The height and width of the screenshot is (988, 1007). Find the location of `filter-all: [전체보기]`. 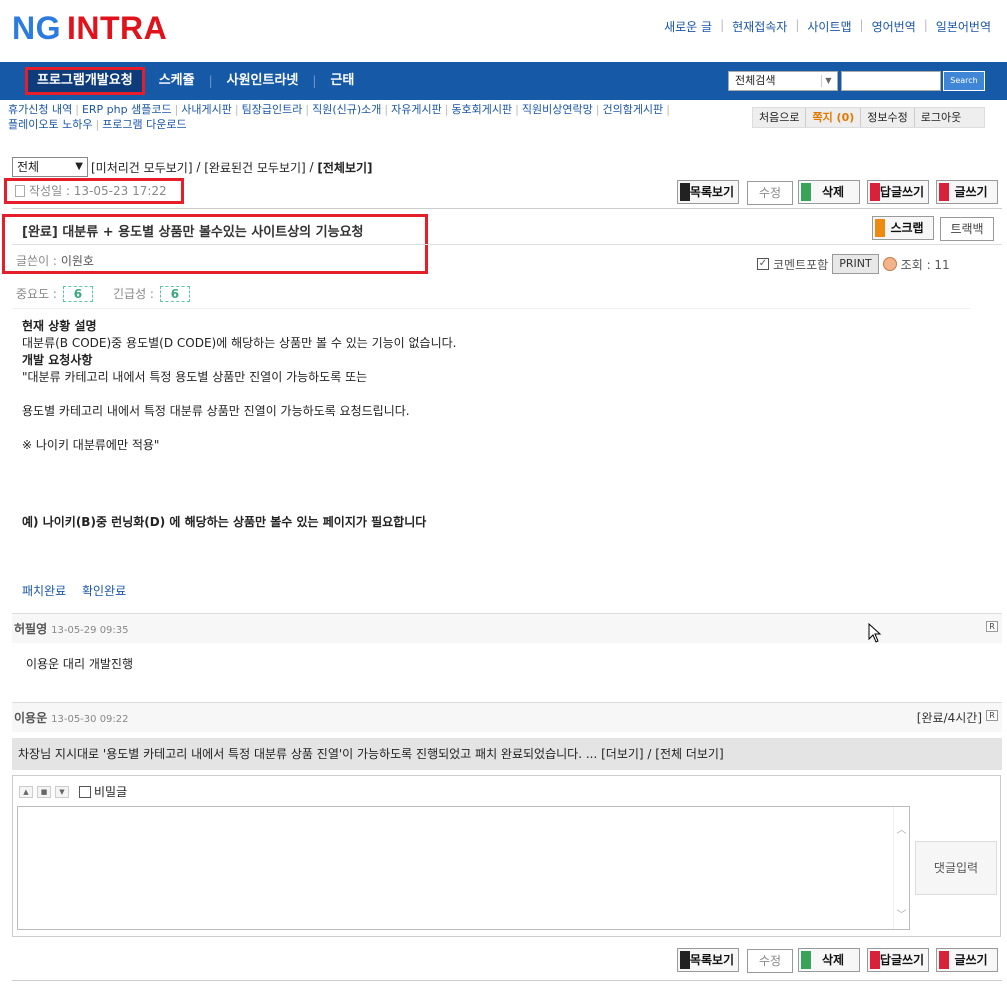

filter-all: [전체보기] is located at coordinates (344, 167).